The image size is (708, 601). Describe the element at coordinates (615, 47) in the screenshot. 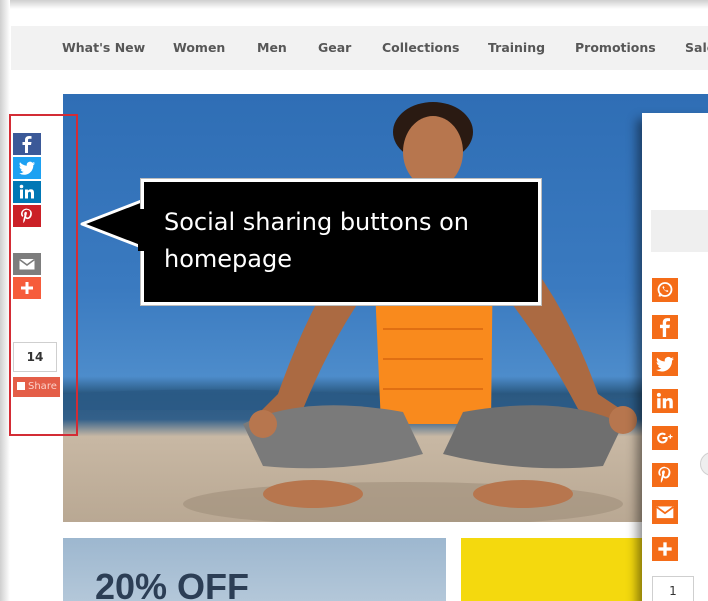

I see `nav-item-promotions: Promotions` at that location.